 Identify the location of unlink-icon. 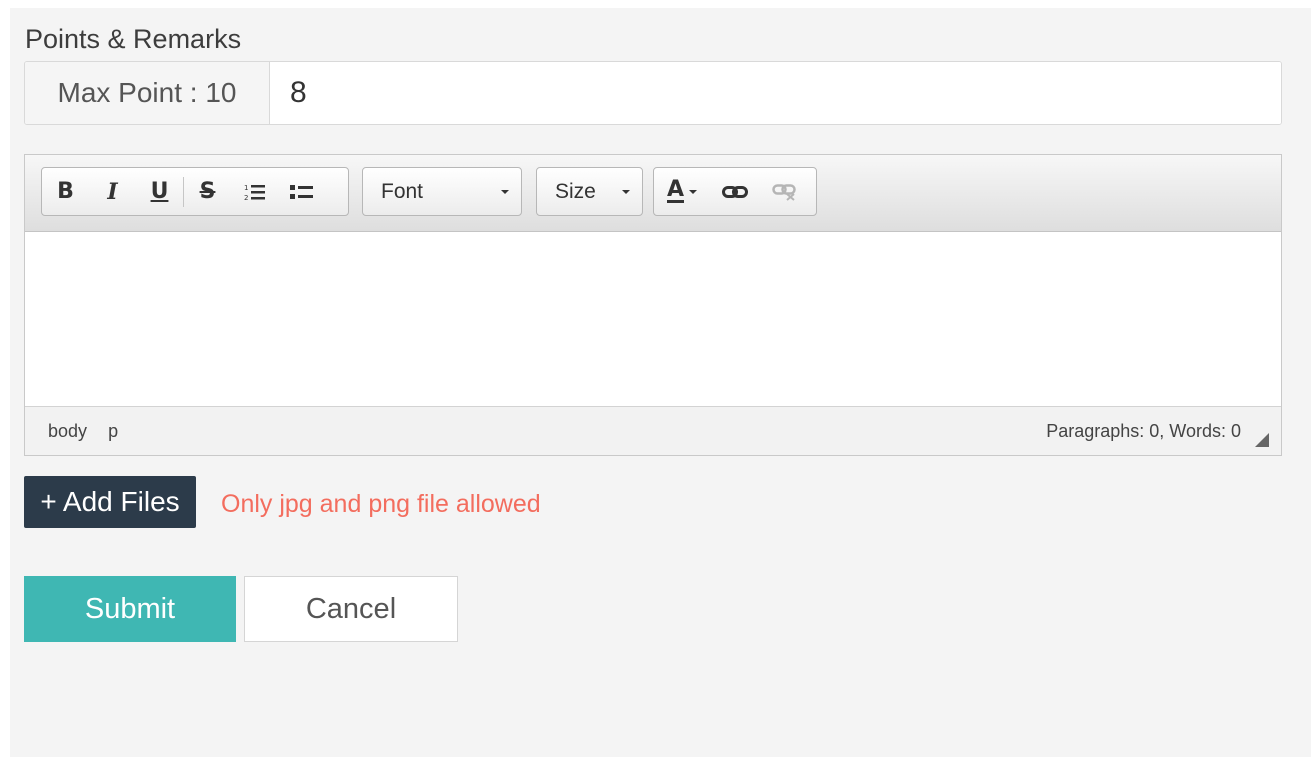
(784, 192).